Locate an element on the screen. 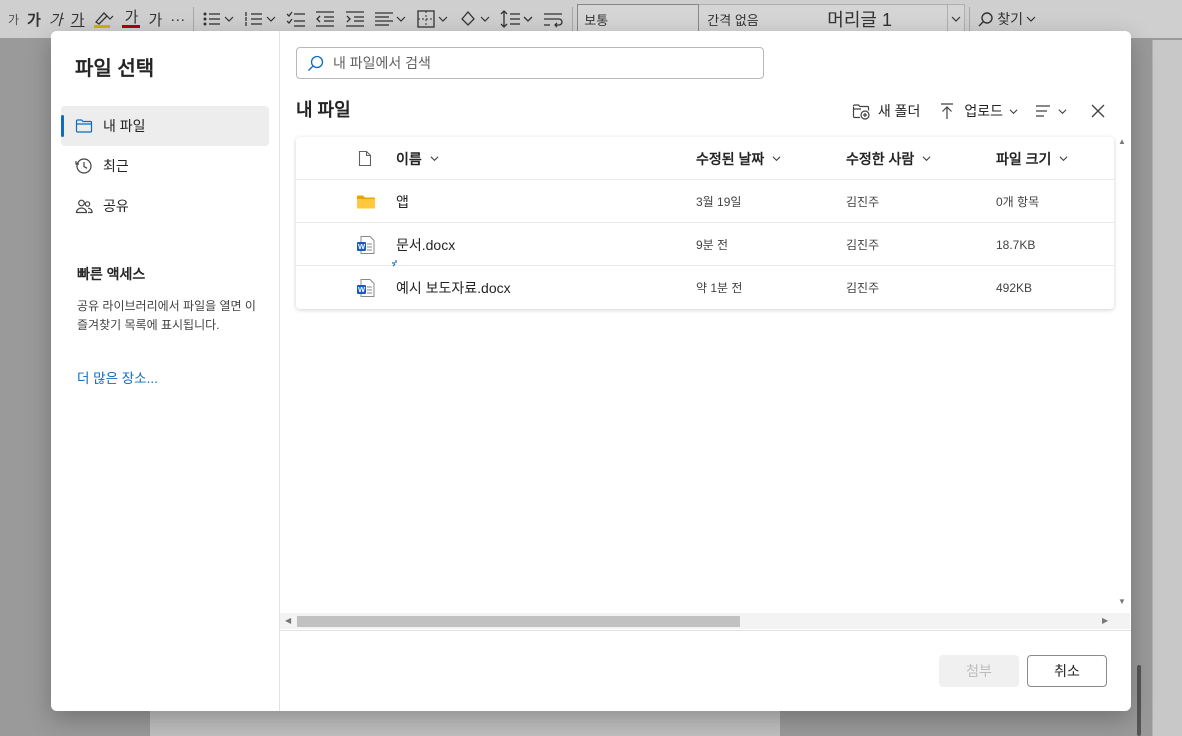 The height and width of the screenshot is (736, 1182). quick-access-title: 빠른 액세스 is located at coordinates (111, 274).